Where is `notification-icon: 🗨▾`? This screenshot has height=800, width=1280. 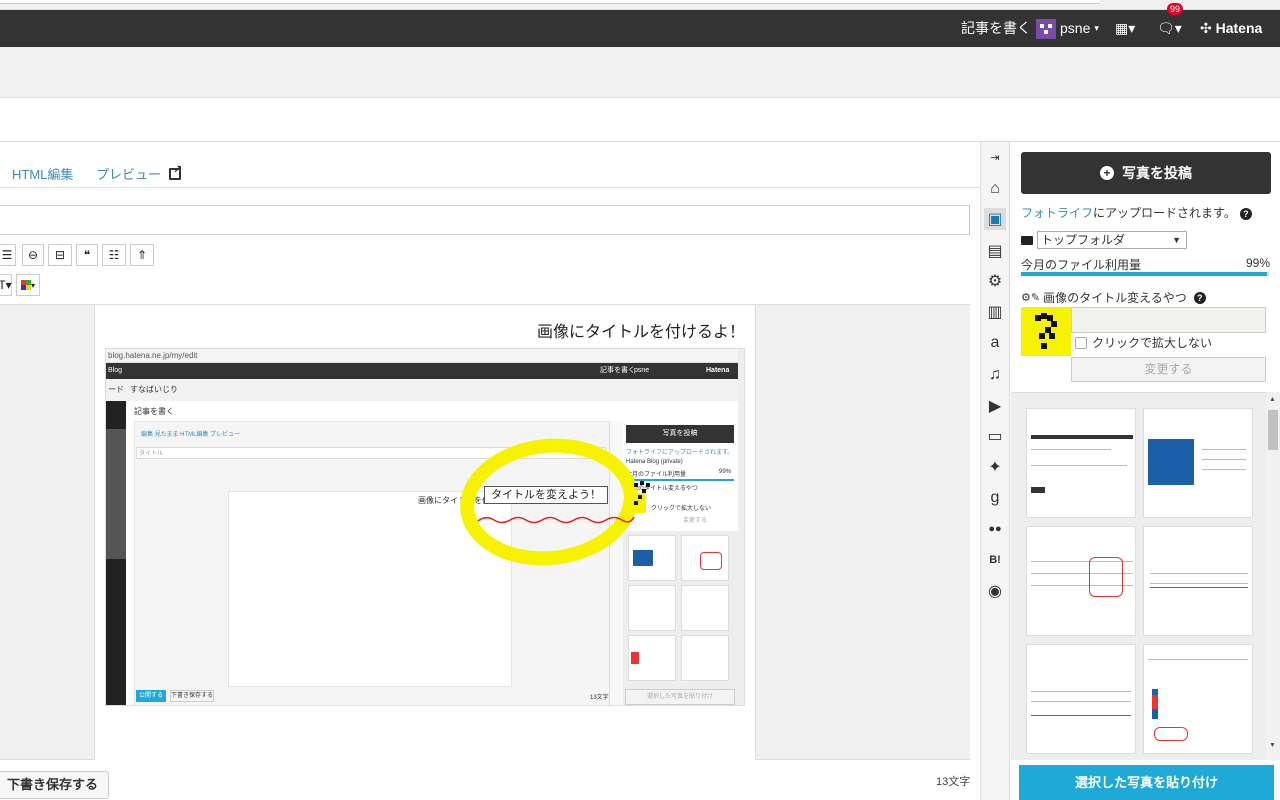
notification-icon: 🗨▾ is located at coordinates (1169, 28).